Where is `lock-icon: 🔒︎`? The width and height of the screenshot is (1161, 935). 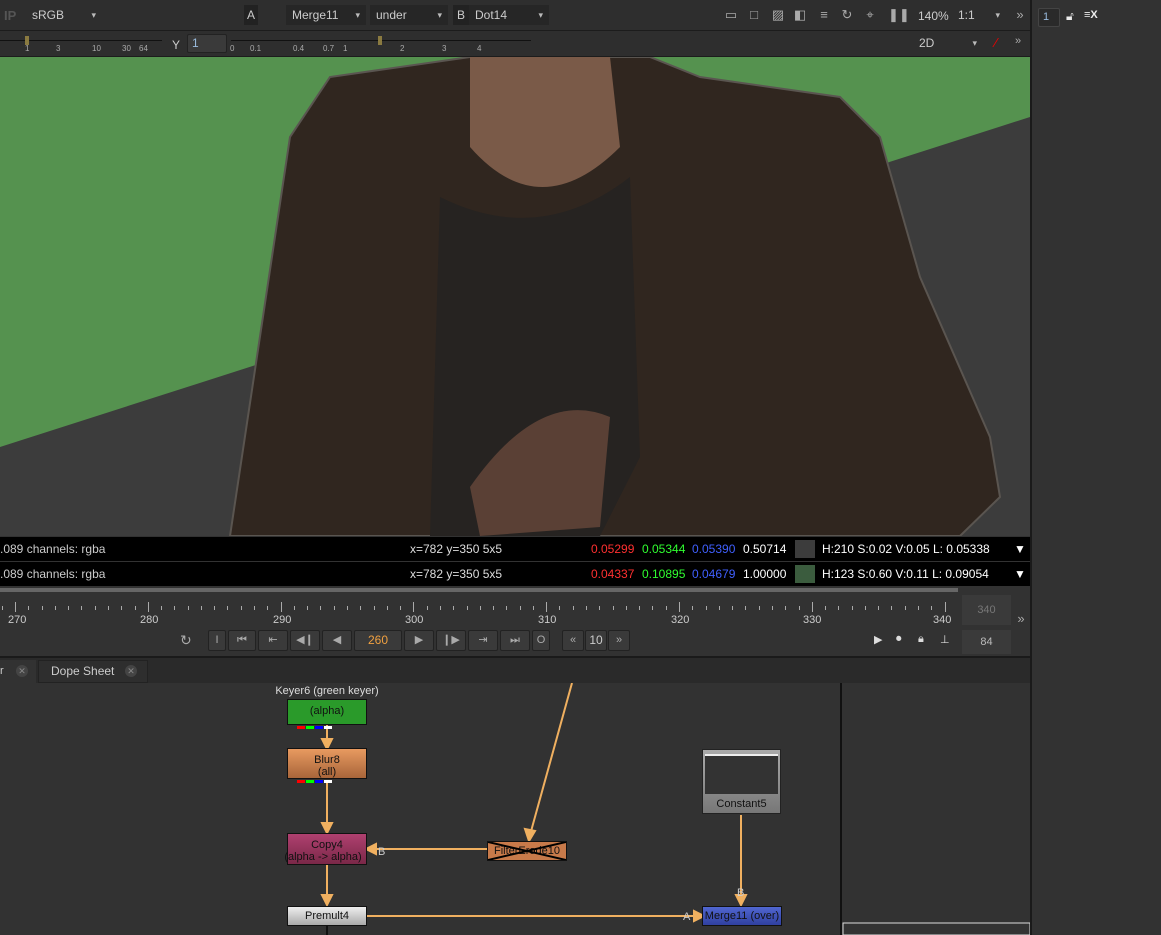 lock-icon: 🔒︎ is located at coordinates (921, 639).